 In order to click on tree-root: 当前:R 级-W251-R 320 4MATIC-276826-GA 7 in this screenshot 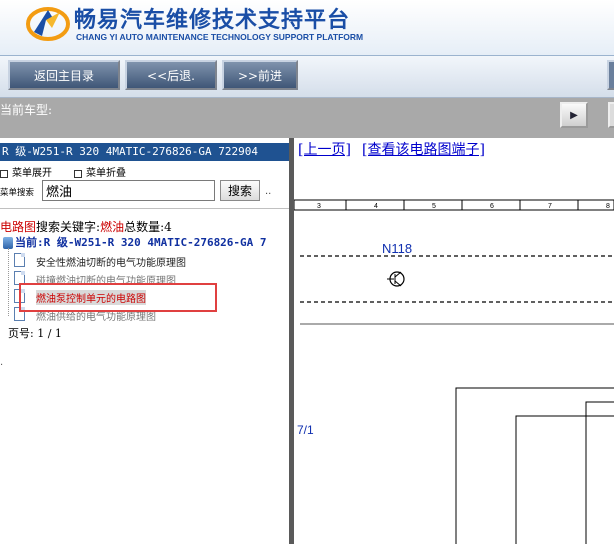, I will do `click(146, 242)`.